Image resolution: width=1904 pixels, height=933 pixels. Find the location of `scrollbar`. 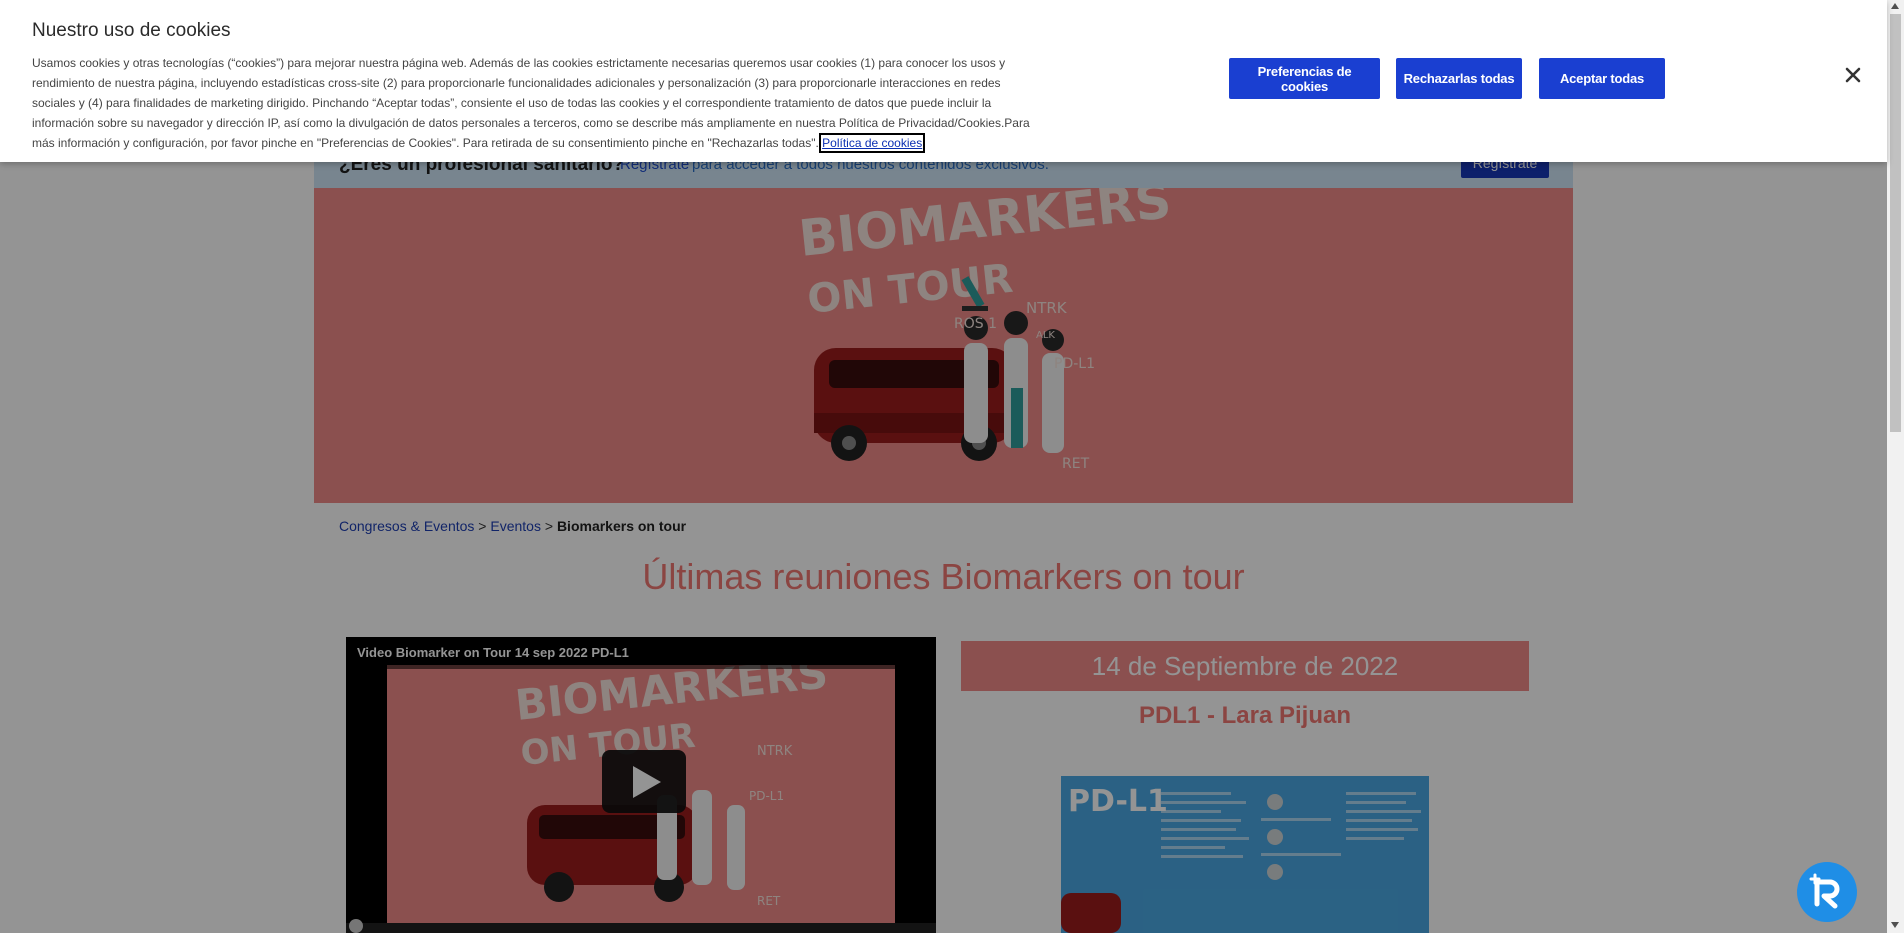

scrollbar is located at coordinates (1895, 466).